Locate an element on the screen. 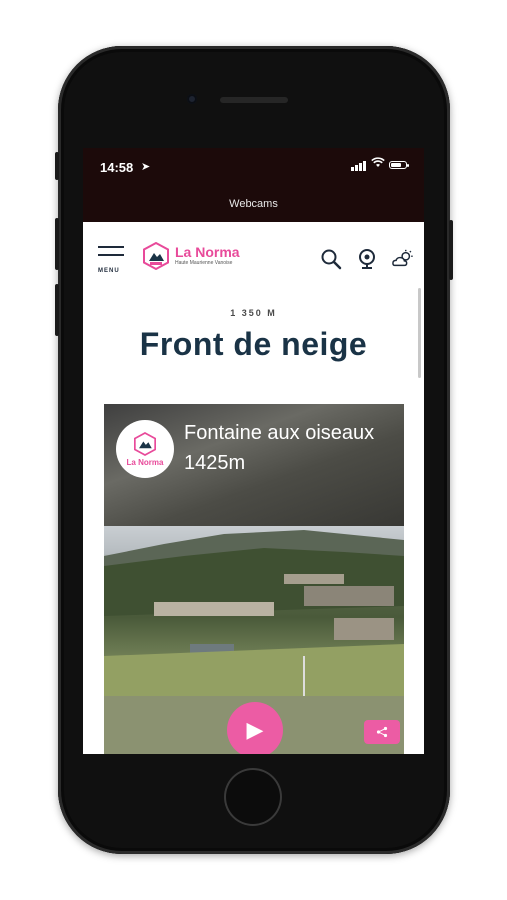  share-button is located at coordinates (382, 732).